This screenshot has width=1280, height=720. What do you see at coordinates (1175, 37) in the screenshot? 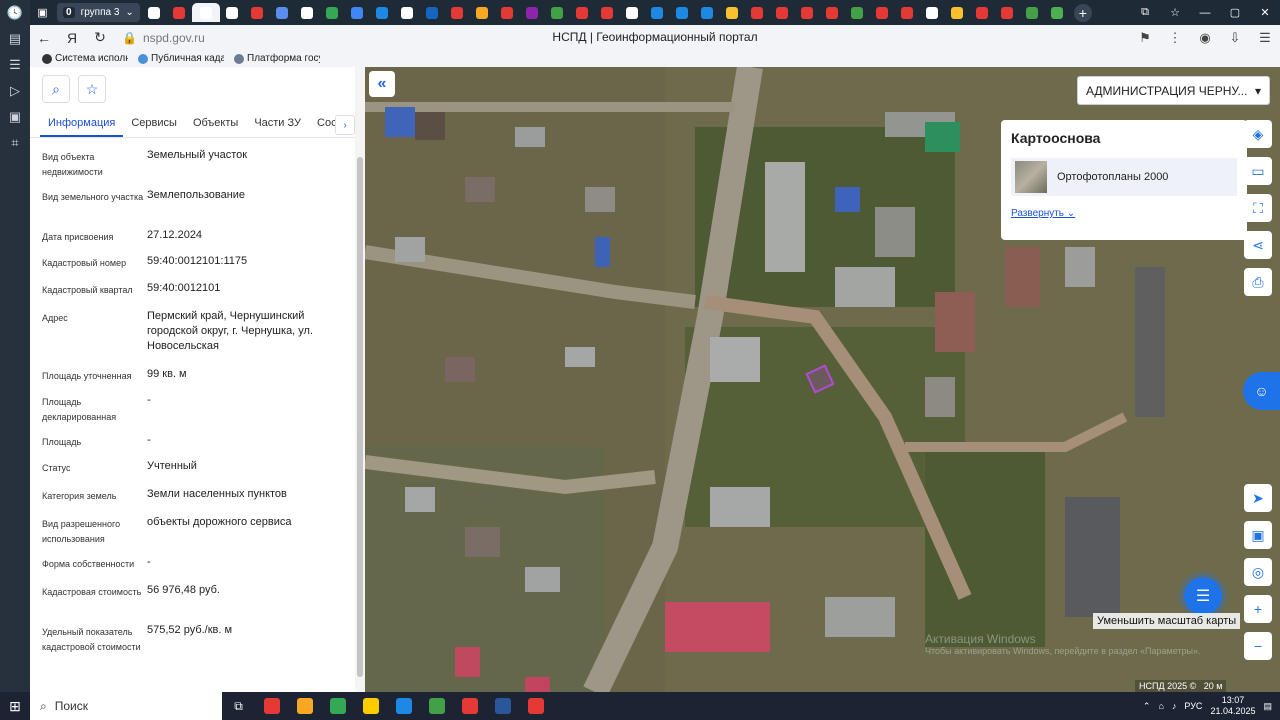
I see `menu-icon: ⋮` at bounding box center [1175, 37].